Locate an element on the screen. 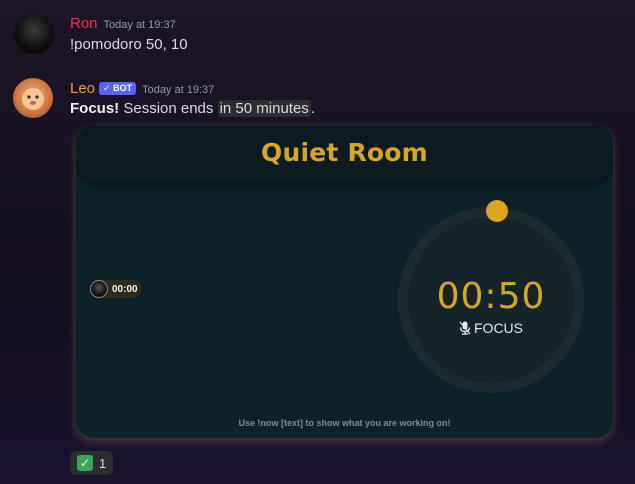 The height and width of the screenshot is (484, 635). reaction-button: ✓ 1 is located at coordinates (92, 463).